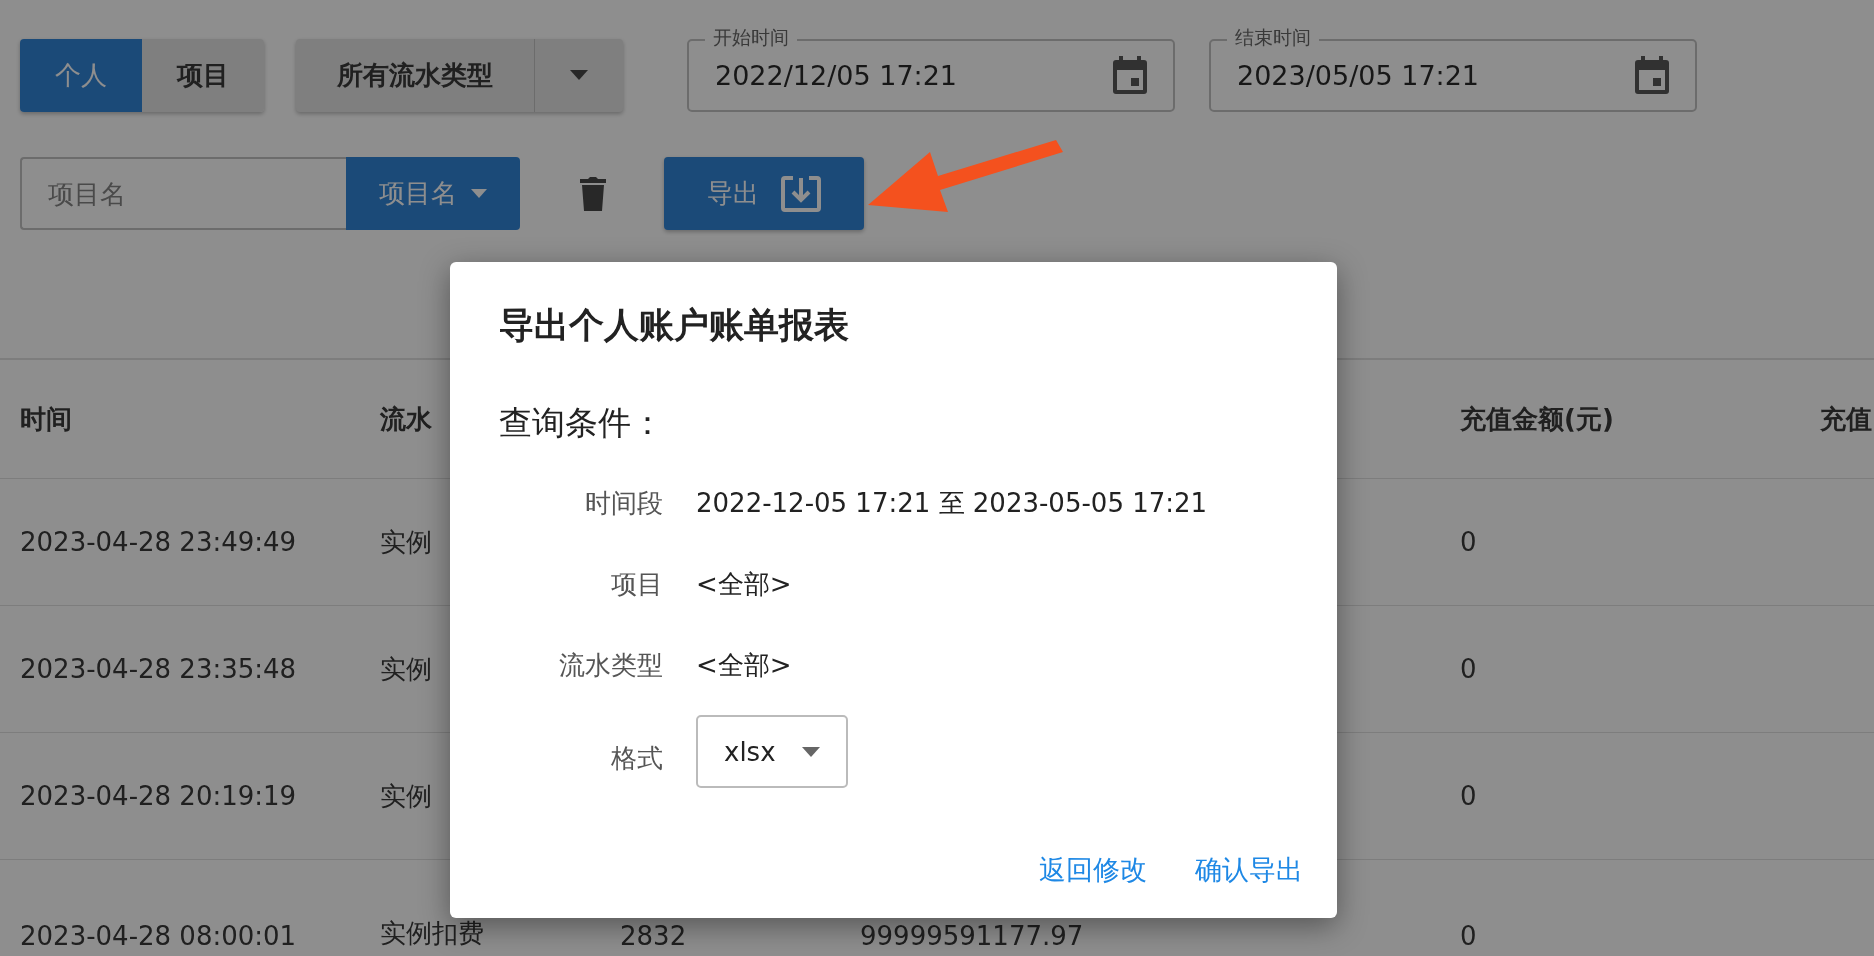 The width and height of the screenshot is (1874, 956). Describe the element at coordinates (593, 193) in the screenshot. I see `trash-icon` at that location.